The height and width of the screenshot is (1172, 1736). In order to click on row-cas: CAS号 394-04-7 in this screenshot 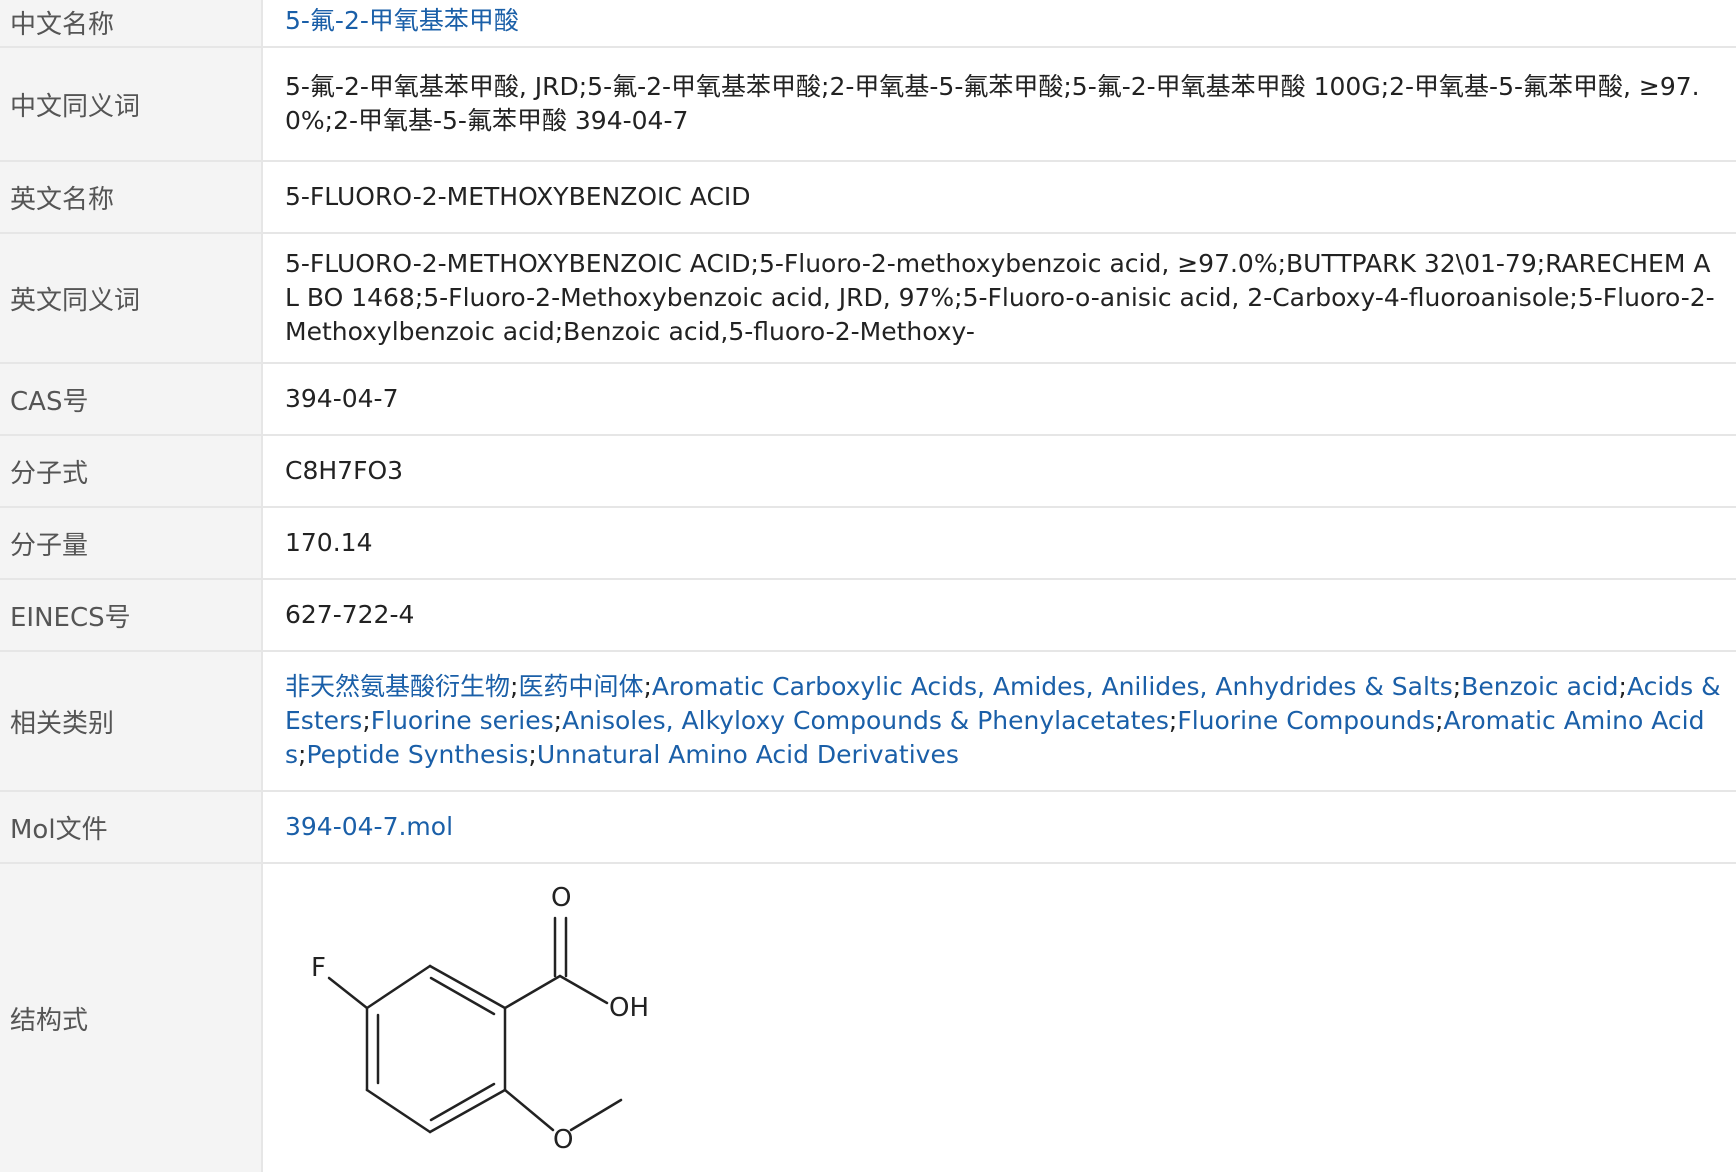, I will do `click(868, 399)`.